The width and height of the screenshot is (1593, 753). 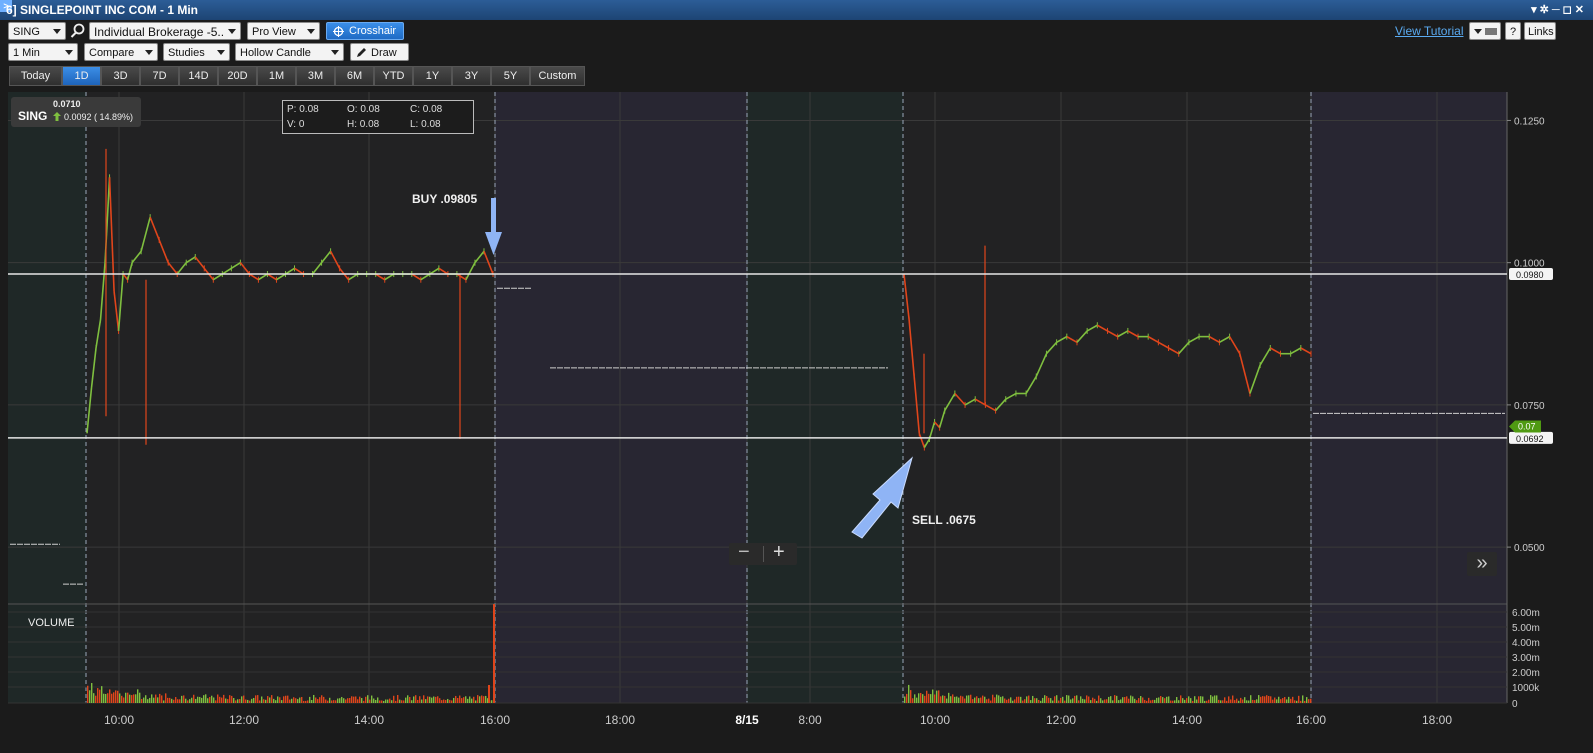 I want to click on tab-5y: 5Y, so click(x=510, y=76).